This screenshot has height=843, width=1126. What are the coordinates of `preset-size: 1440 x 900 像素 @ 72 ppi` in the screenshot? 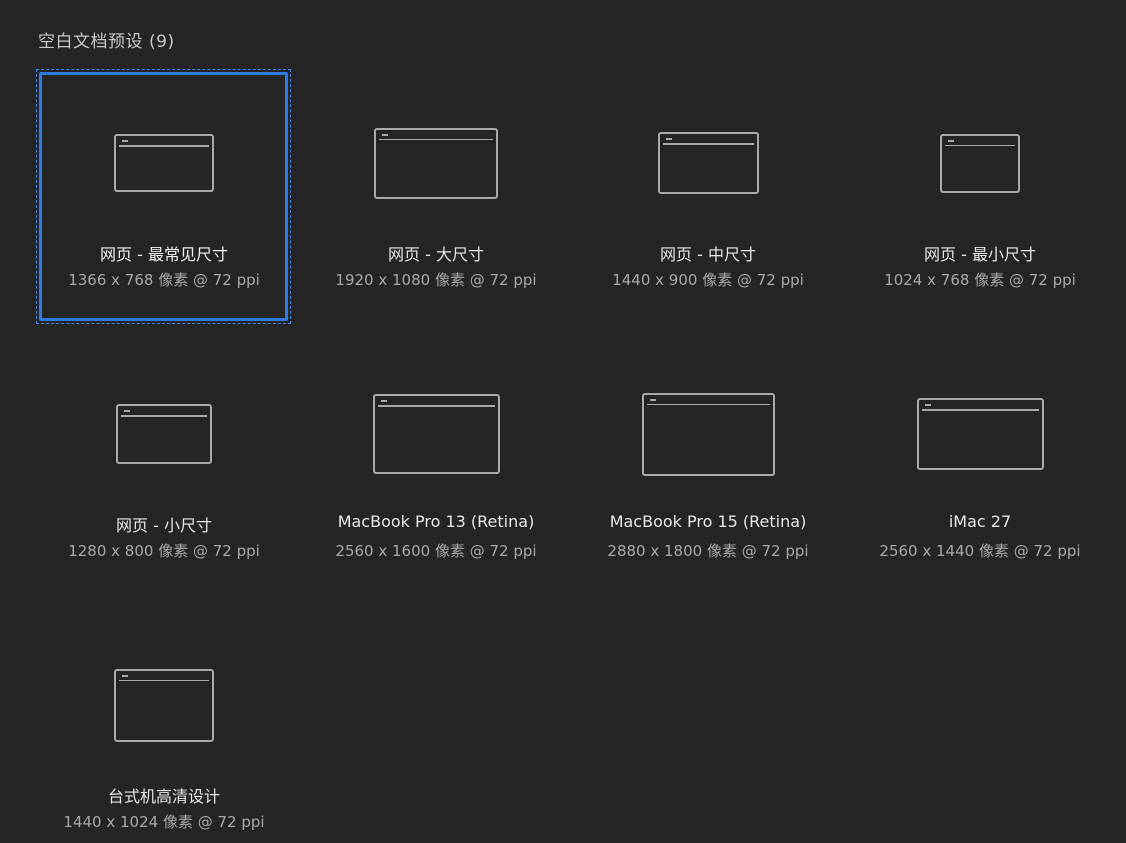 It's located at (708, 280).